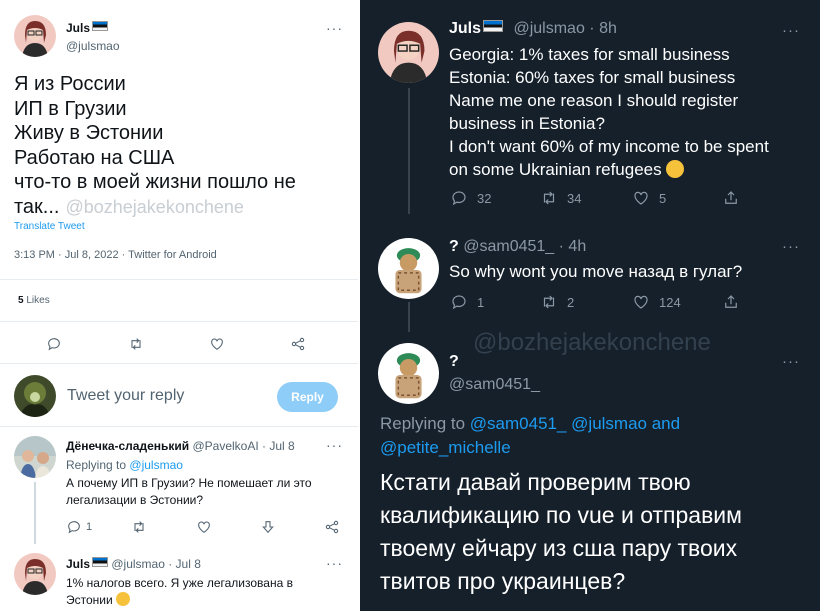 The image size is (820, 611). What do you see at coordinates (124, 465) in the screenshot?
I see `replying-to: Replying to @julsmao` at bounding box center [124, 465].